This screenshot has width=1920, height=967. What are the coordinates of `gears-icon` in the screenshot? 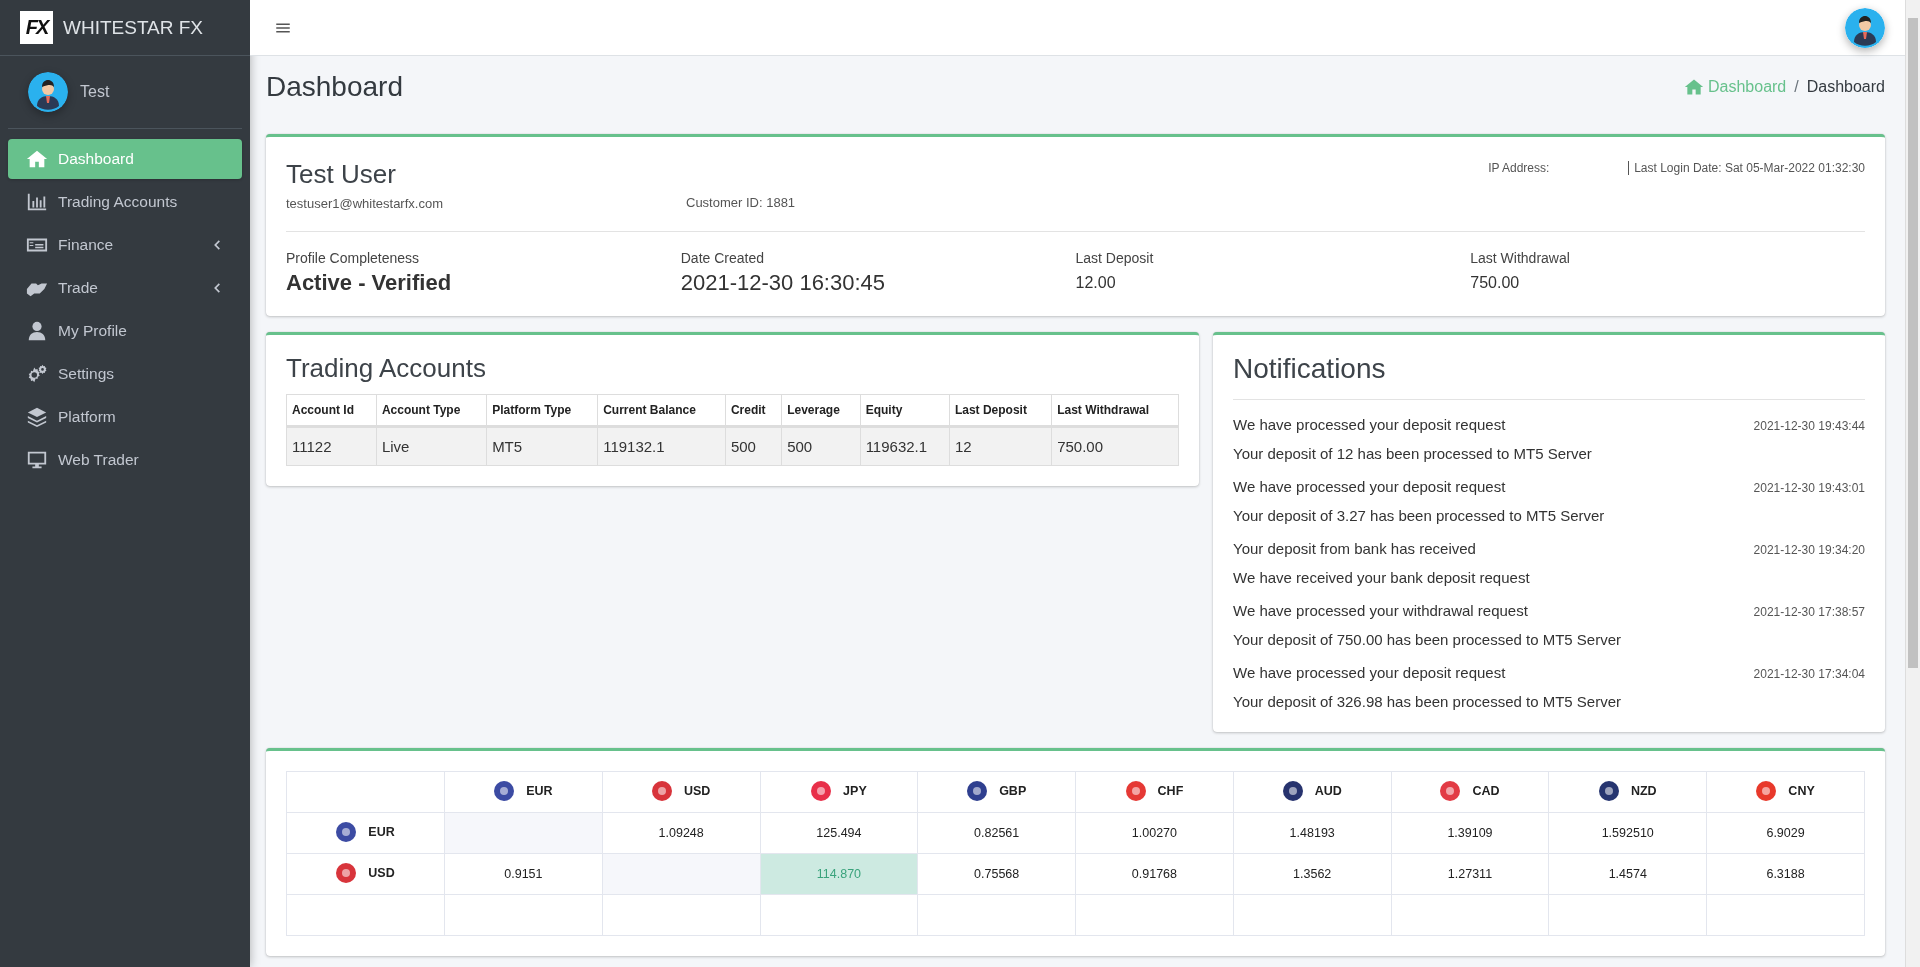 It's located at (37, 374).